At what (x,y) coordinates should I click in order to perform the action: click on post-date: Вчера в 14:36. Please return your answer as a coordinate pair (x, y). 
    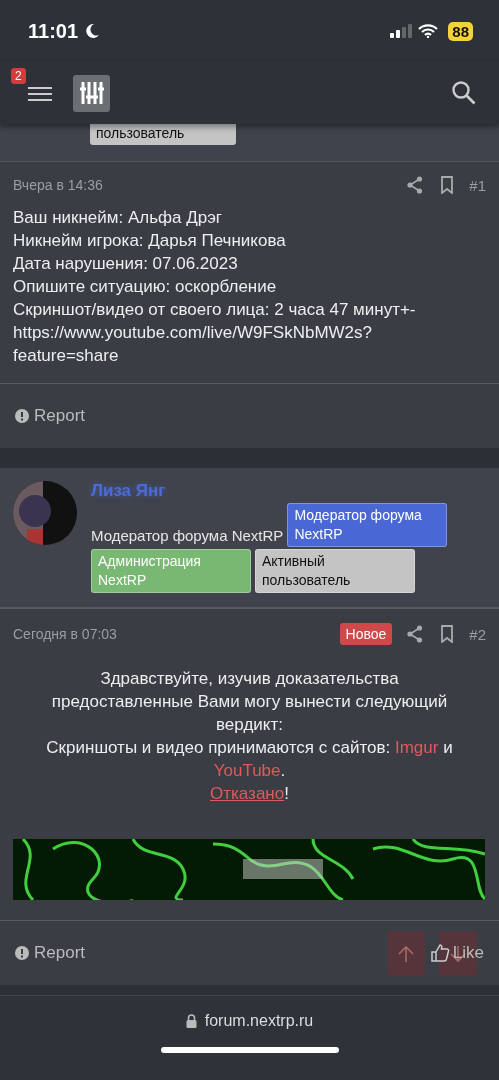
    Looking at the image, I should click on (58, 185).